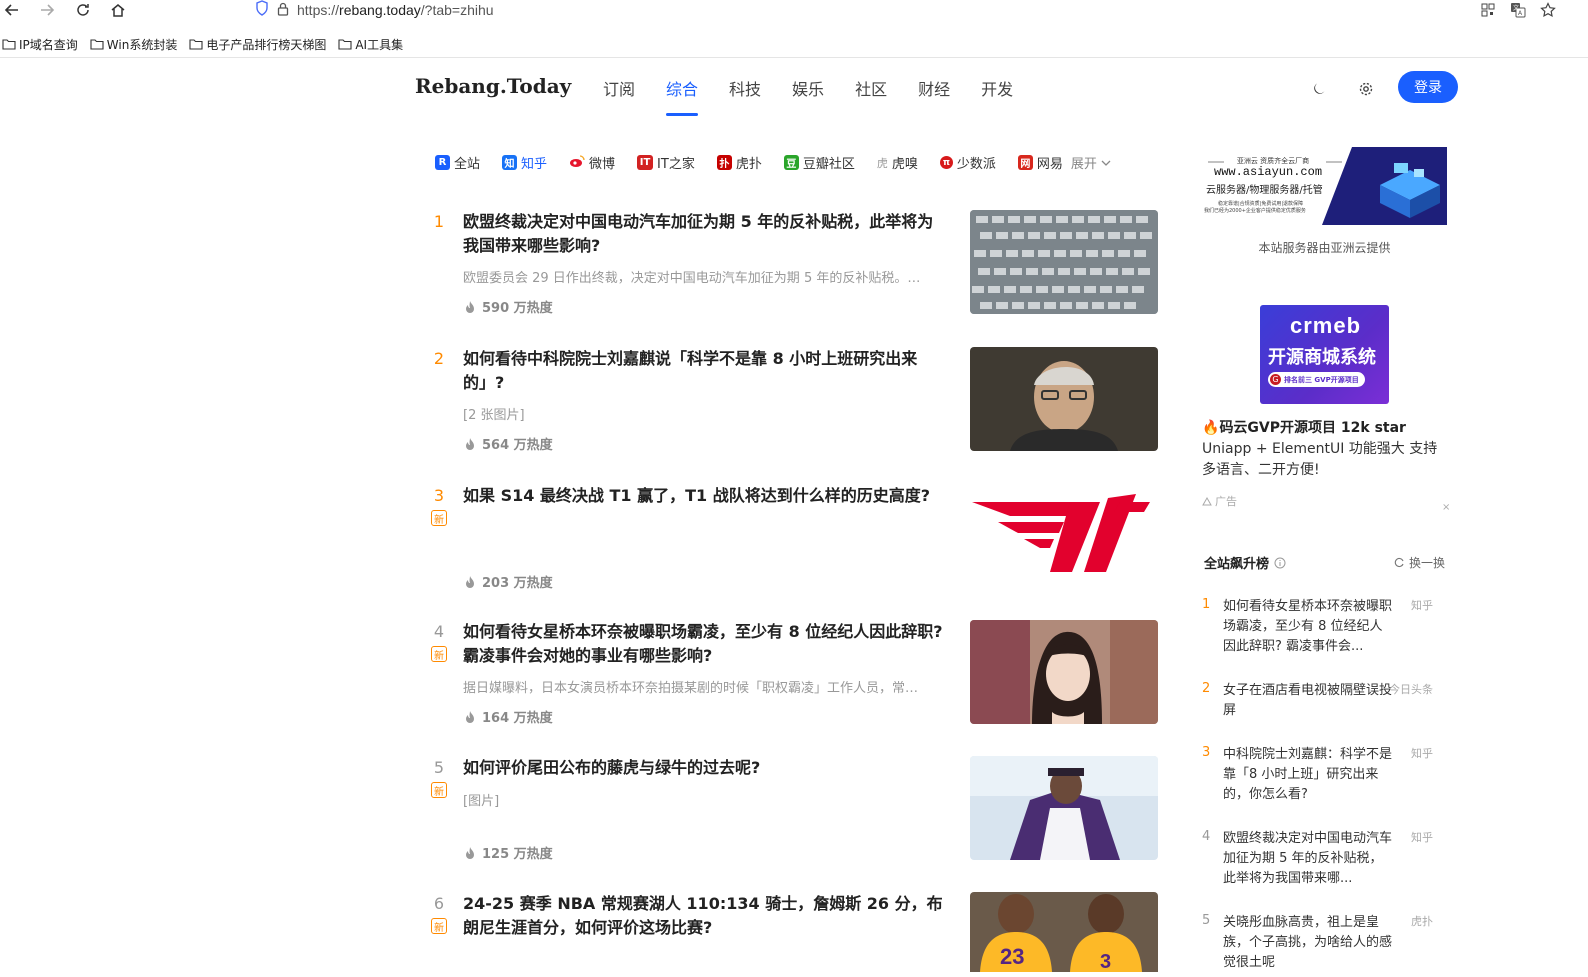  What do you see at coordinates (524, 162) in the screenshot?
I see `source-tab-zhihu: 知 知乎` at bounding box center [524, 162].